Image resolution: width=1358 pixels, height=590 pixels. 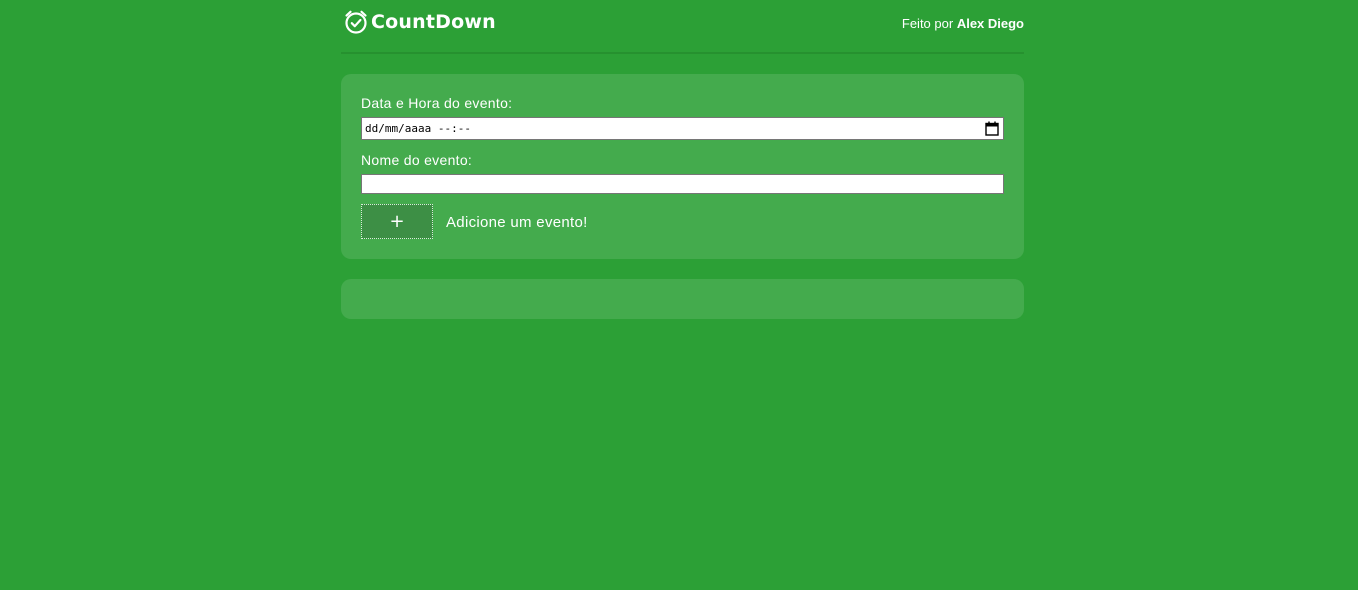 I want to click on author-credit: Feito por Alex Diego, so click(x=963, y=24).